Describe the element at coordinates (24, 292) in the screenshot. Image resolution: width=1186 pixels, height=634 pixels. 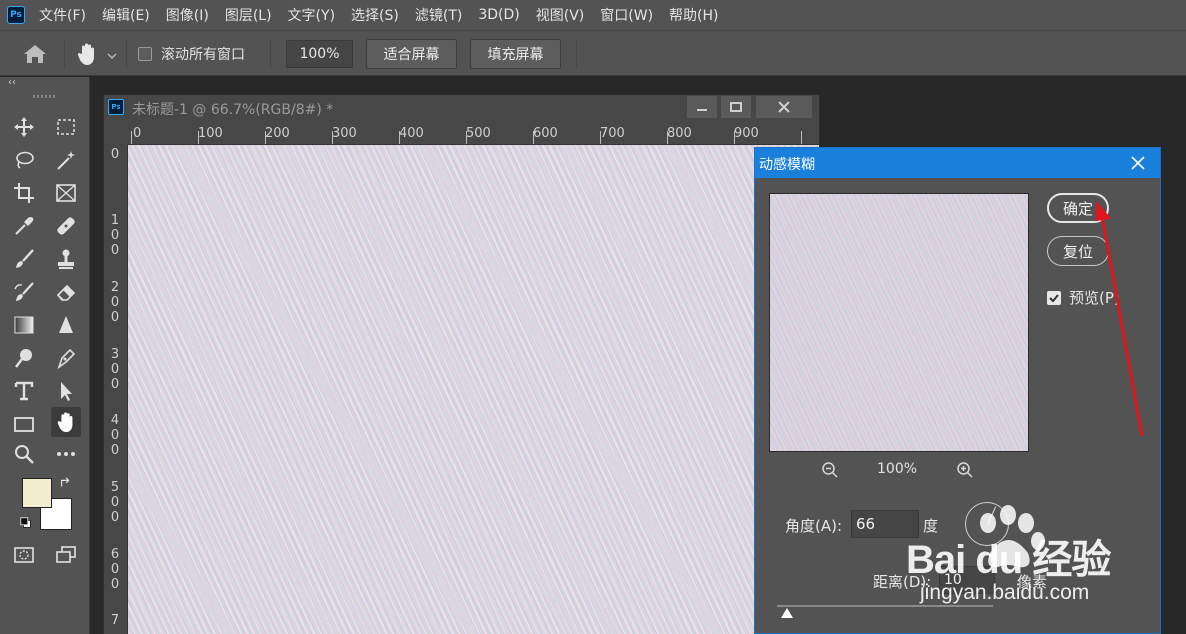
I see `history-brush-tool-icon` at that location.